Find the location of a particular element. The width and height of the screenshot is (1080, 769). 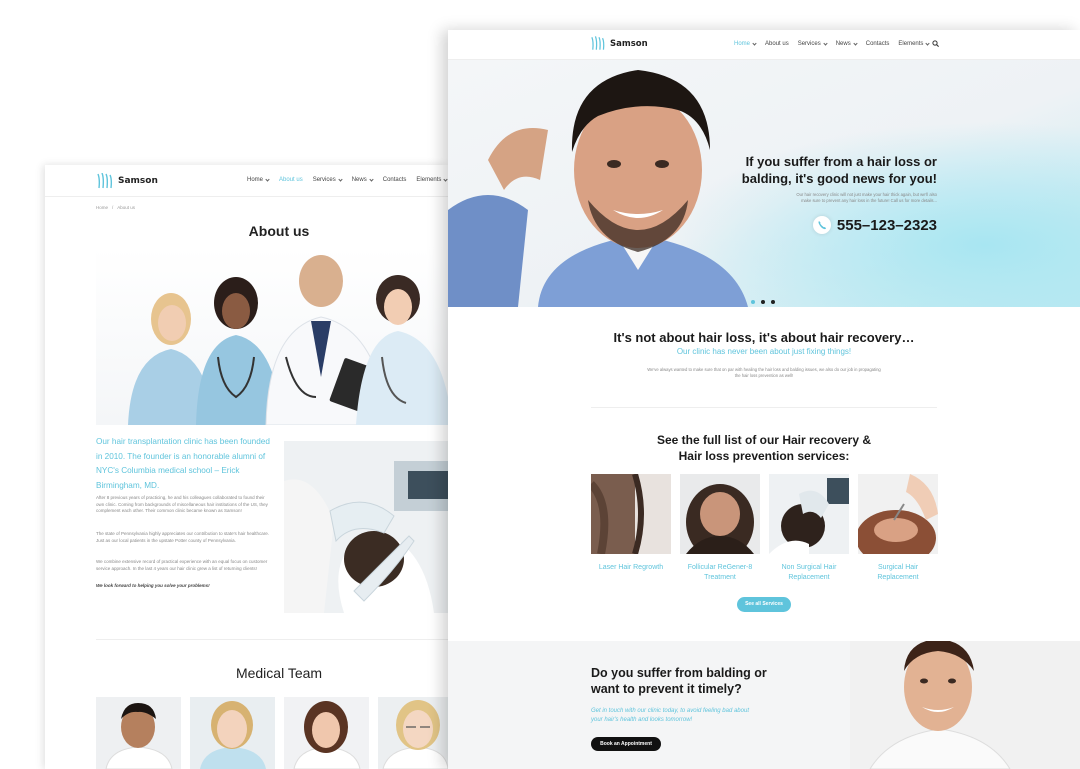

service-link: Surgical Hair Replacement is located at coordinates (898, 573).